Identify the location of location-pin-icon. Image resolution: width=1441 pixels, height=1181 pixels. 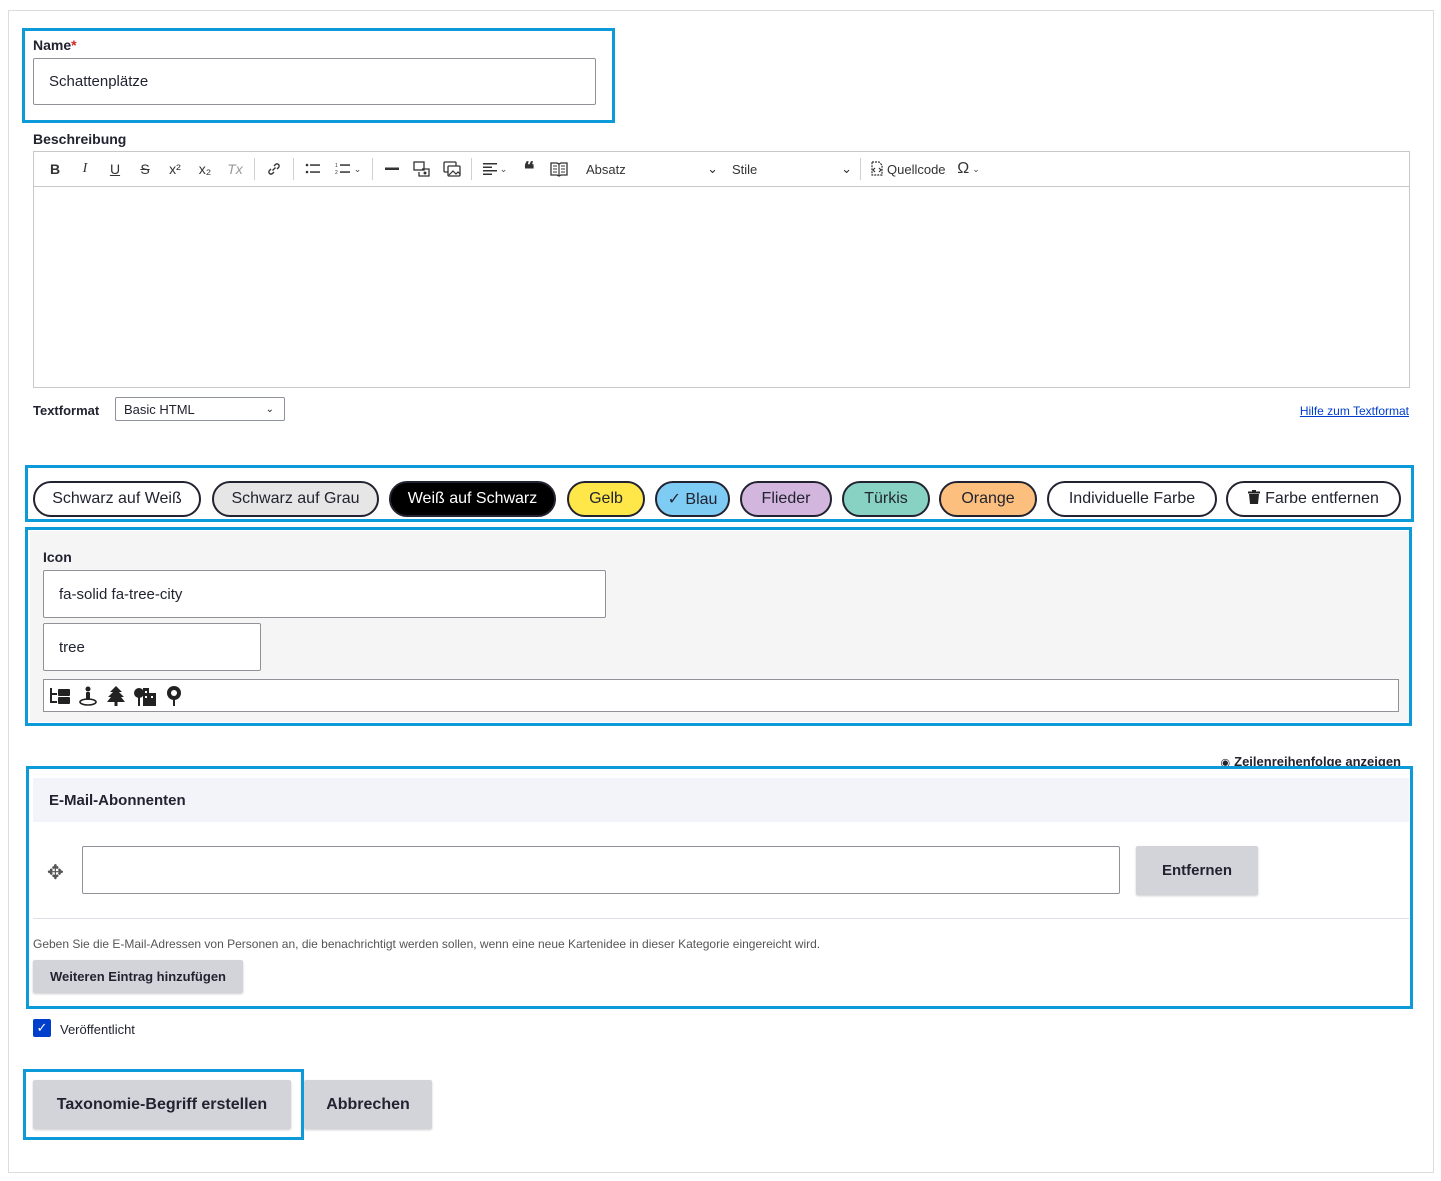
(174, 695).